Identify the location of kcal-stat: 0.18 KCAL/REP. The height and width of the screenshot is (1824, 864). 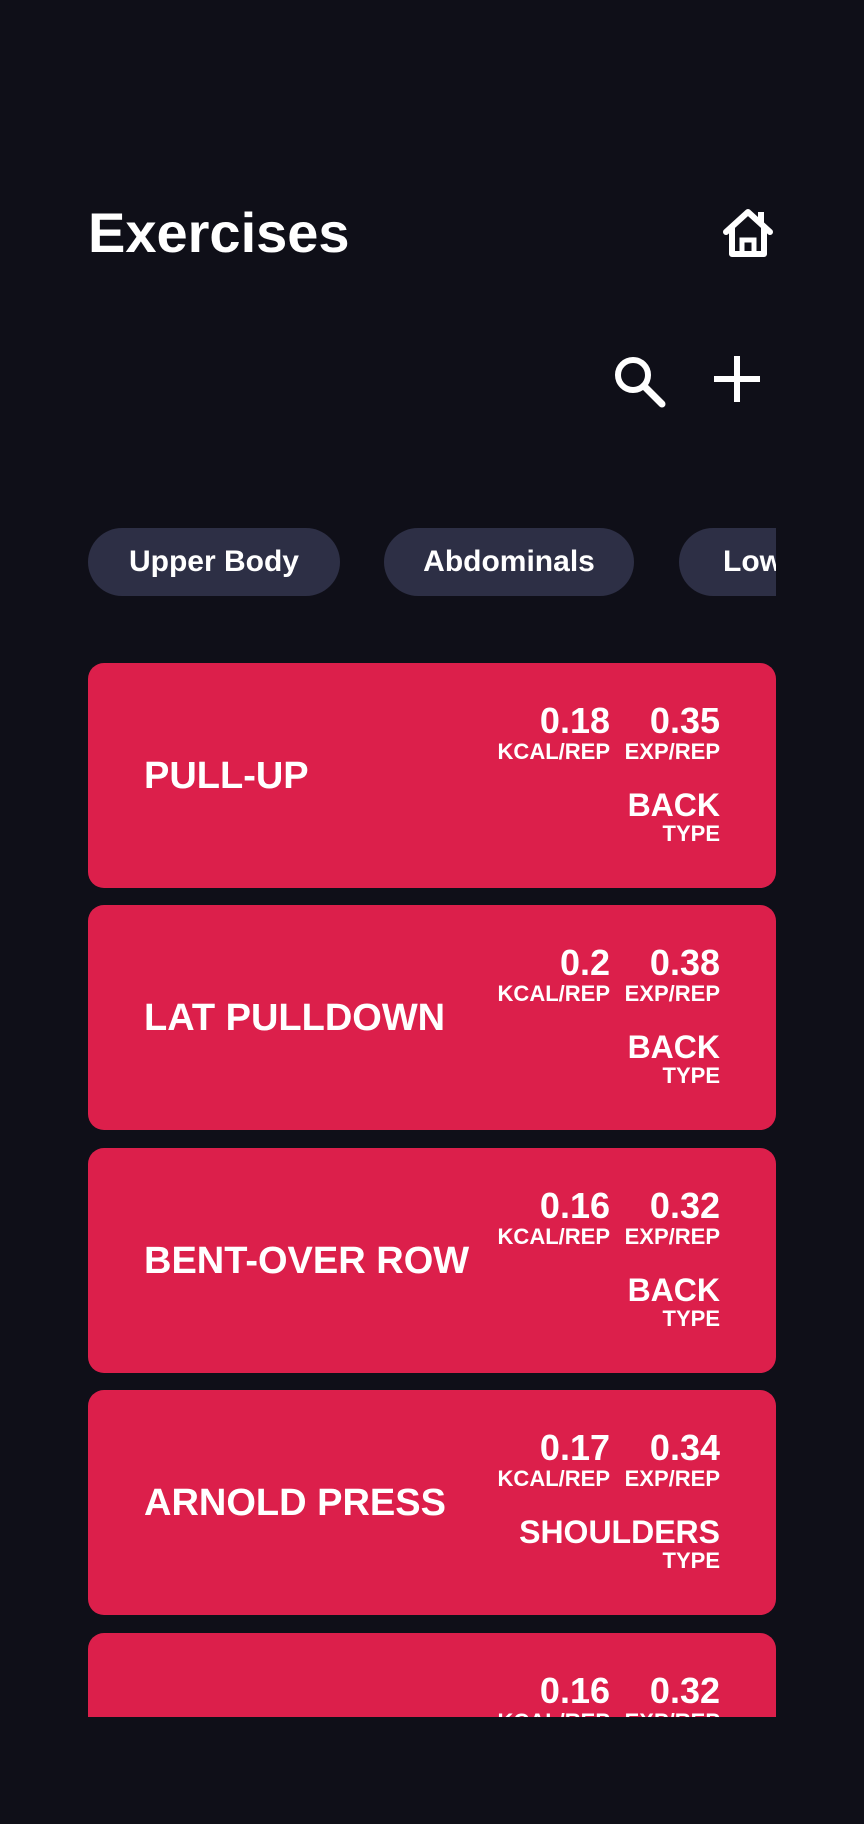
(554, 732).